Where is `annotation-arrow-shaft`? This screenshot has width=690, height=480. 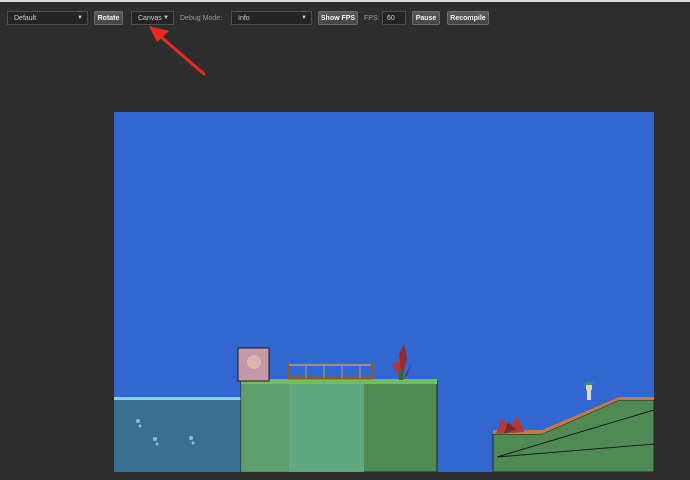 annotation-arrow-shaft is located at coordinates (182, 55).